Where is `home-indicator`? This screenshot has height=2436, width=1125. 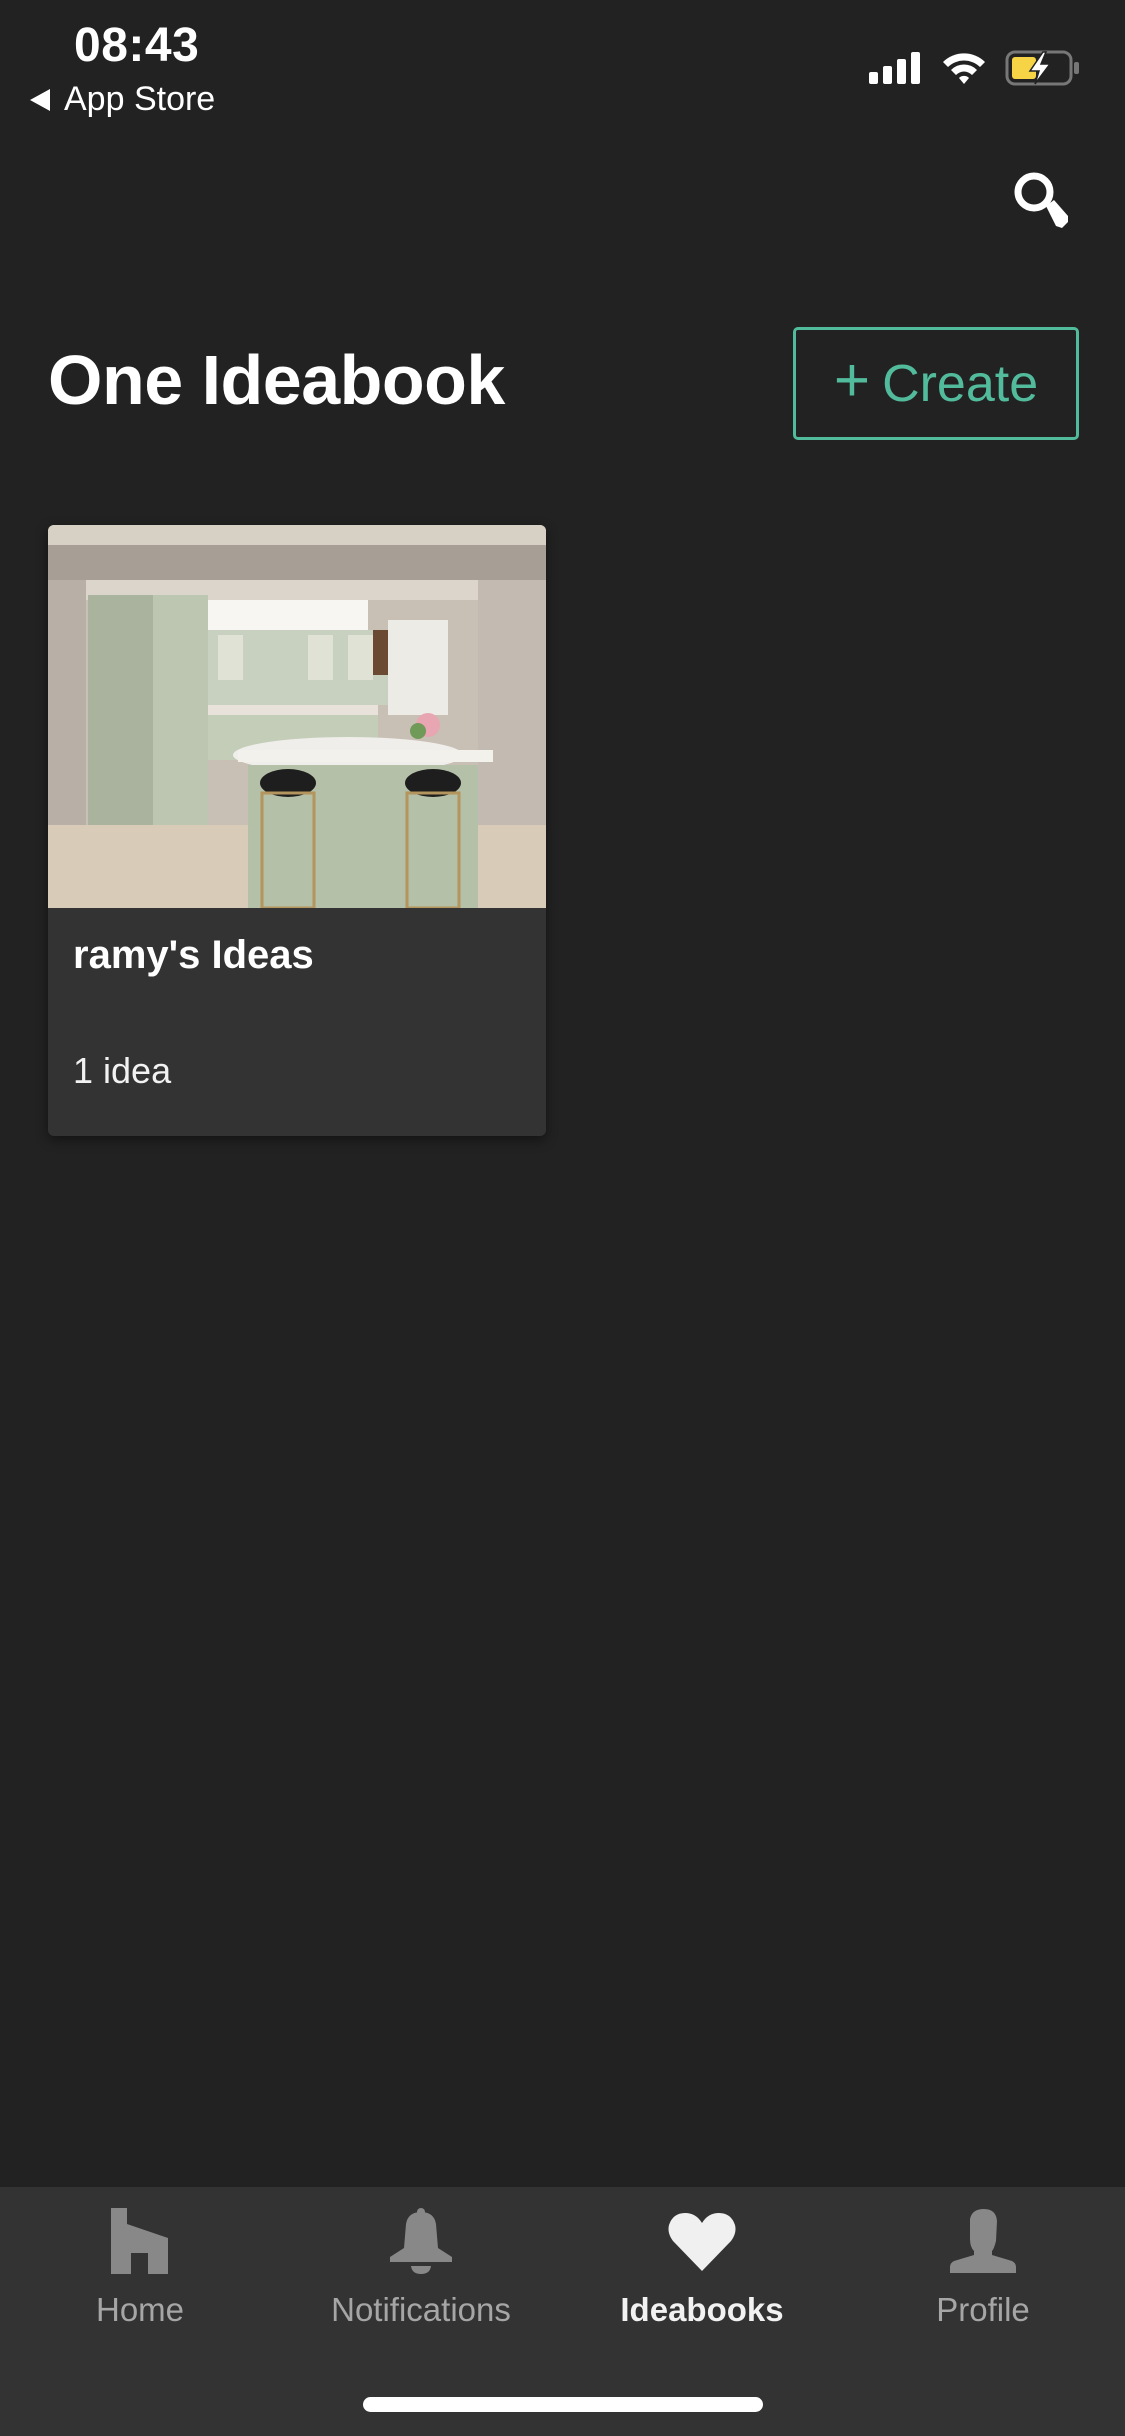 home-indicator is located at coordinates (563, 2404).